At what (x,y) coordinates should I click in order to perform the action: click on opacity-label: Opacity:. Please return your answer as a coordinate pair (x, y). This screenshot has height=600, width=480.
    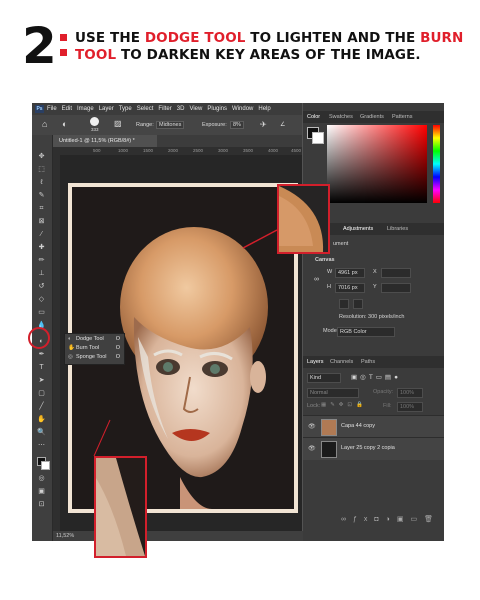
    Looking at the image, I should click on (383, 392).